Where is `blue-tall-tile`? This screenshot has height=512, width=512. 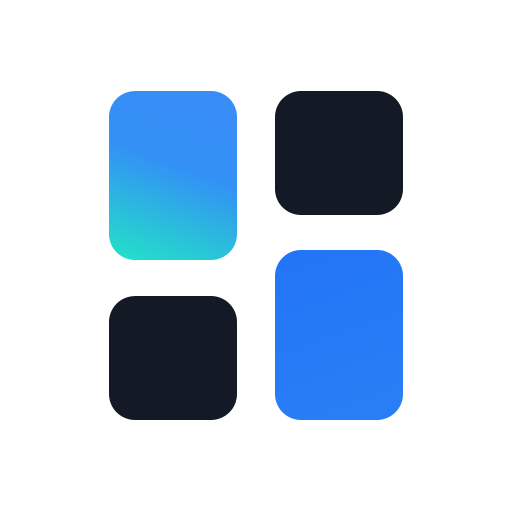
blue-tall-tile is located at coordinates (339, 335).